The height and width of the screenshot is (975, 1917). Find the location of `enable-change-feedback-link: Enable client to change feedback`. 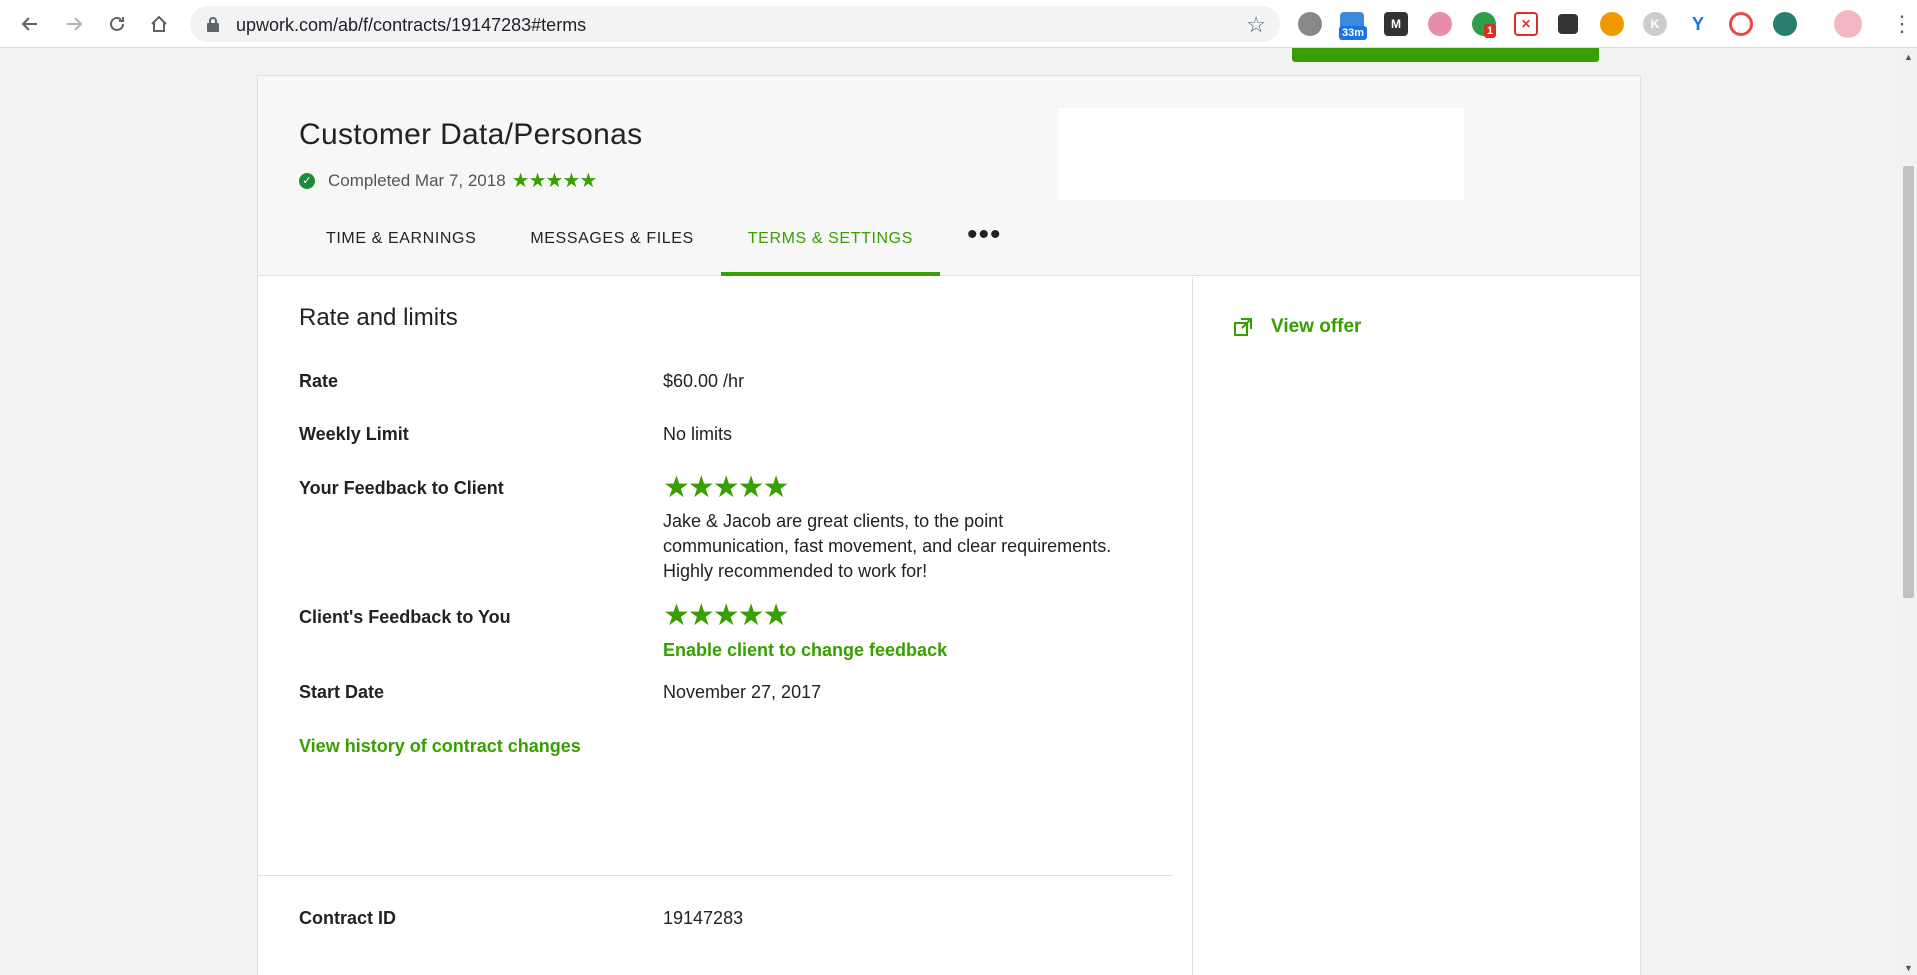

enable-change-feedback-link: Enable client to change feedback is located at coordinates (805, 650).